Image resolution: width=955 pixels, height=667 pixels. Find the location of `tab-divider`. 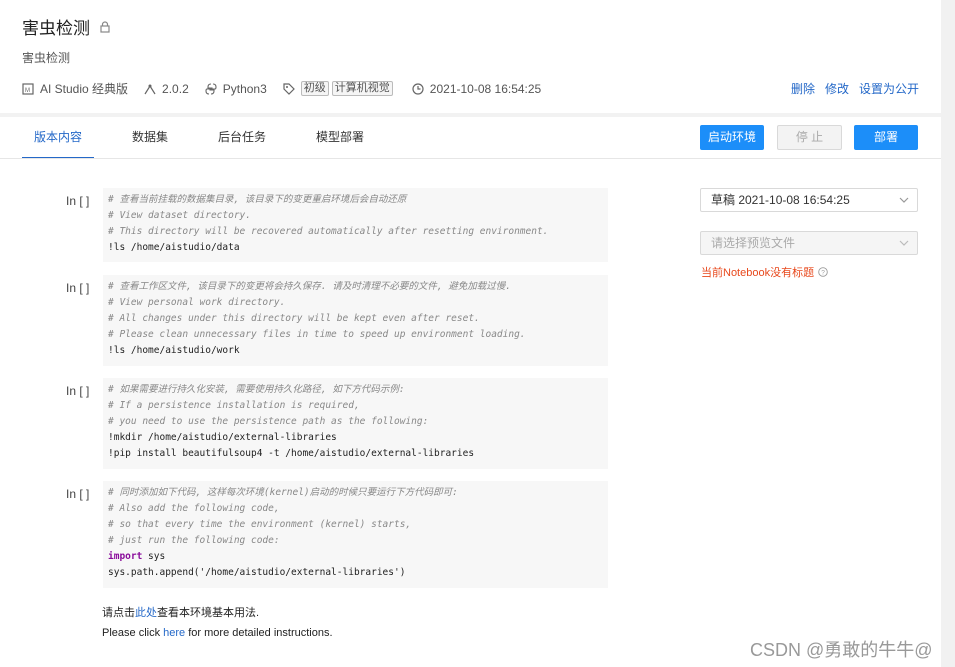

tab-divider is located at coordinates (470, 158).